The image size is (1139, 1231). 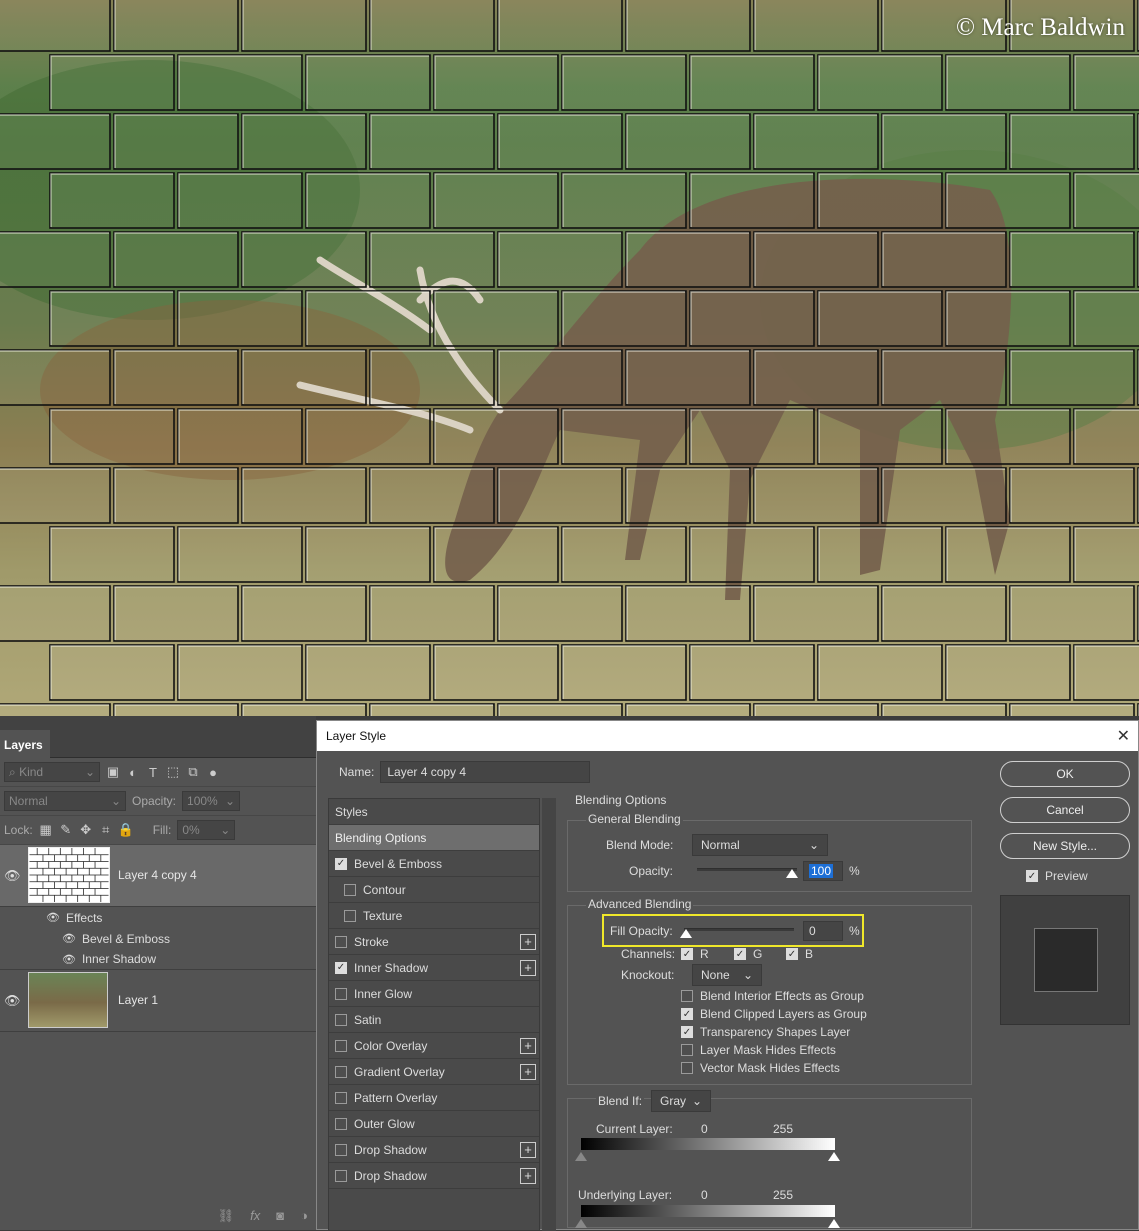 What do you see at coordinates (823, 871) in the screenshot?
I see `opacity-value-field: 100` at bounding box center [823, 871].